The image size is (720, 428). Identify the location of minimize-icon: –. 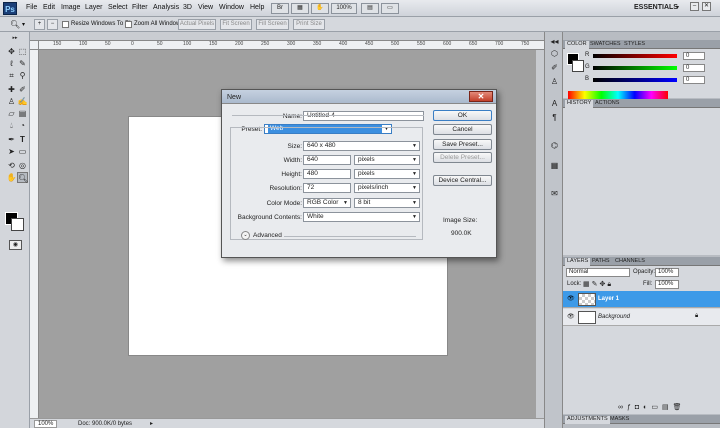
(694, 6).